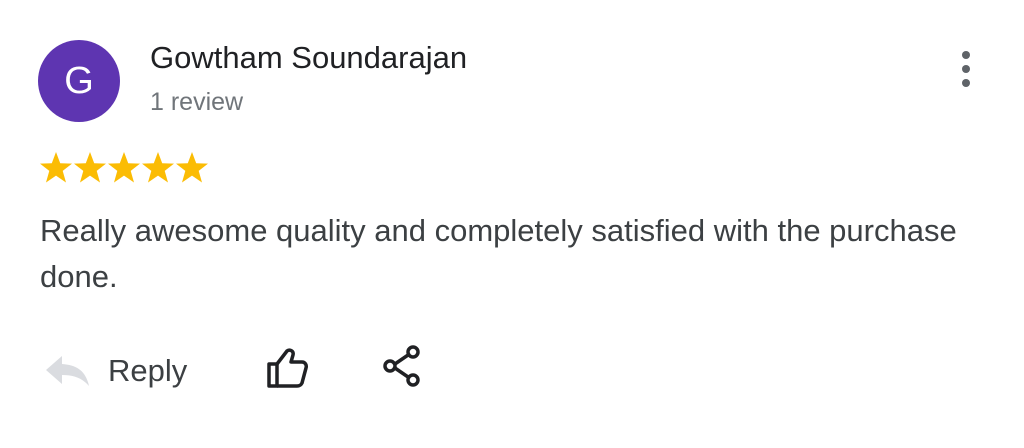 Image resolution: width=1024 pixels, height=448 pixels. I want to click on reviewer-name: Gowtham Soundarajan, so click(308, 58).